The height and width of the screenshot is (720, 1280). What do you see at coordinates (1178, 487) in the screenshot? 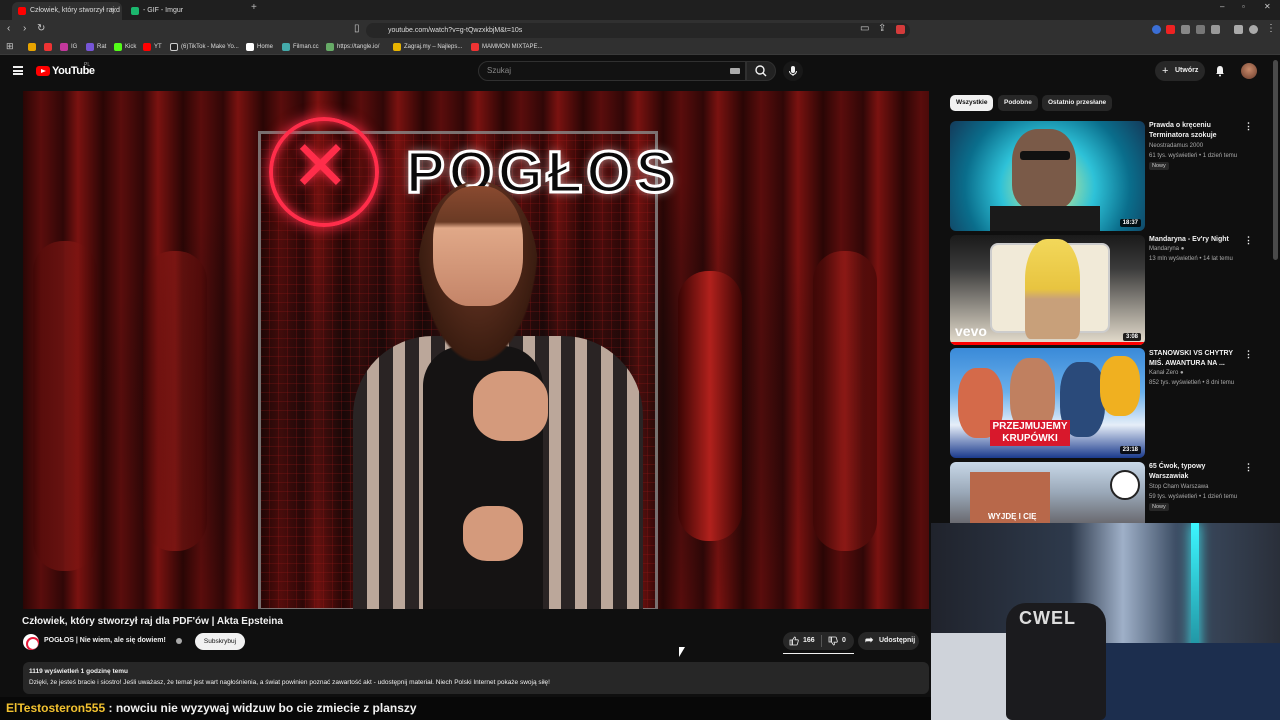
I see `channel-name: Stop Cham Warszawa` at bounding box center [1178, 487].